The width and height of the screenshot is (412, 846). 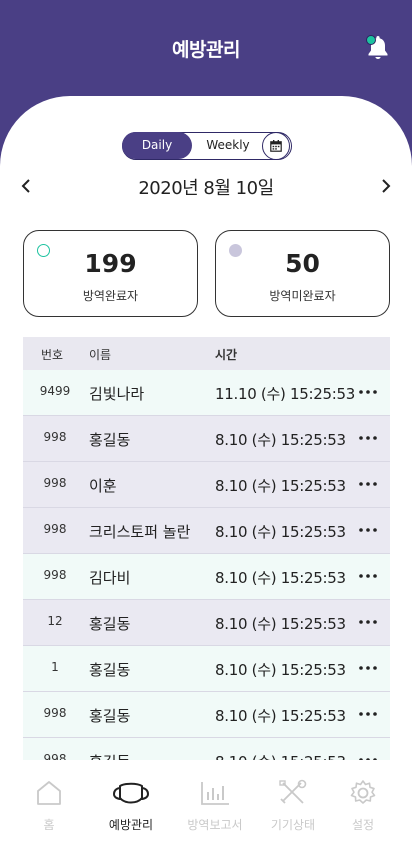 I want to click on gear-icon, so click(x=363, y=792).